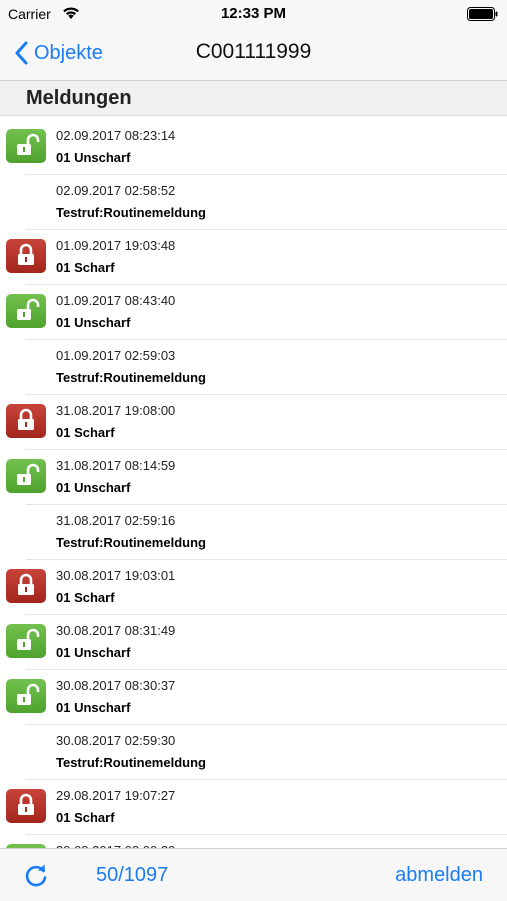 The image size is (507, 901). I want to click on clock: 12:33 PM, so click(253, 13).